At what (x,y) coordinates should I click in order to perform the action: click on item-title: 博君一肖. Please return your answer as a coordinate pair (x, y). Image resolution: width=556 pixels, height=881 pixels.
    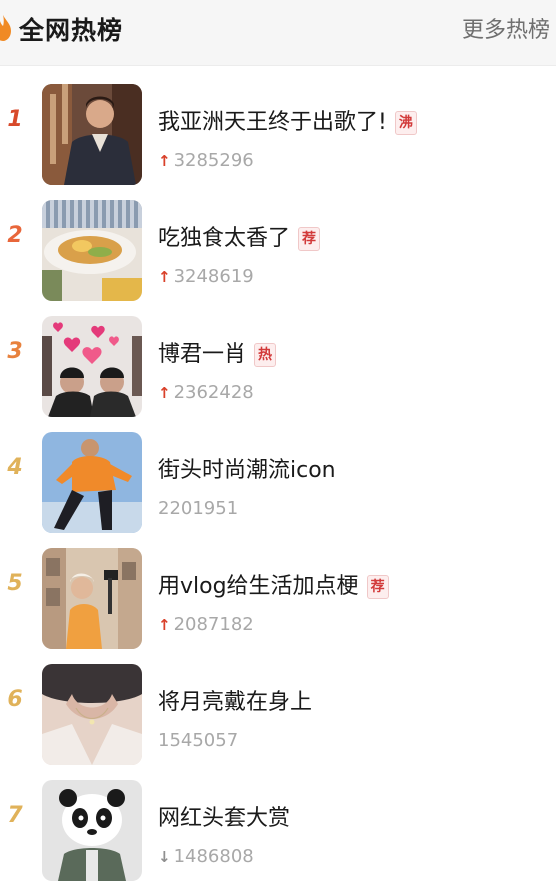
    Looking at the image, I should click on (202, 354).